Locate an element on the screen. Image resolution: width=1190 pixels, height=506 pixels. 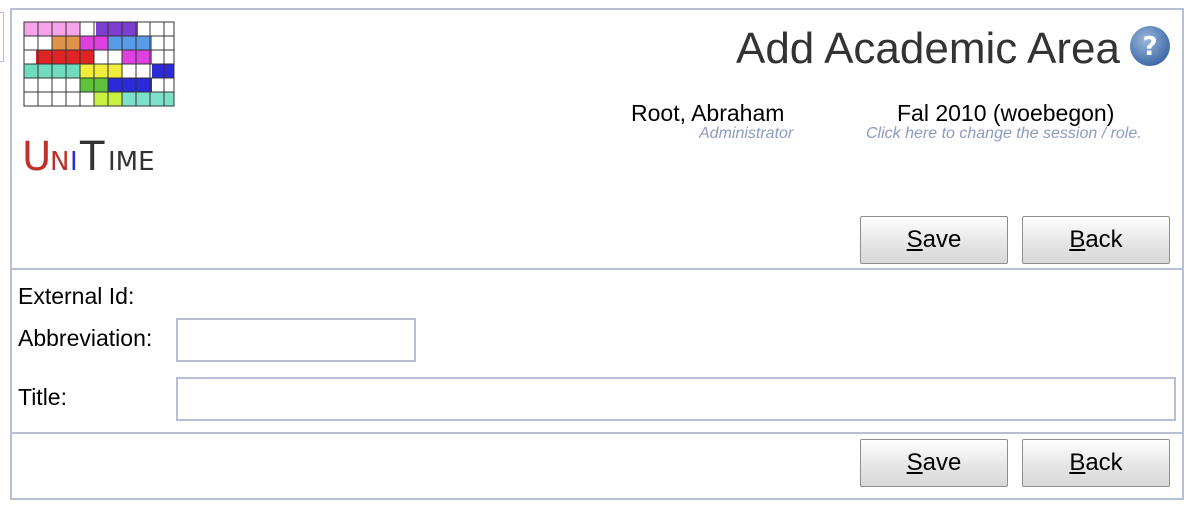
external-id-label: External Id: is located at coordinates (76, 296).